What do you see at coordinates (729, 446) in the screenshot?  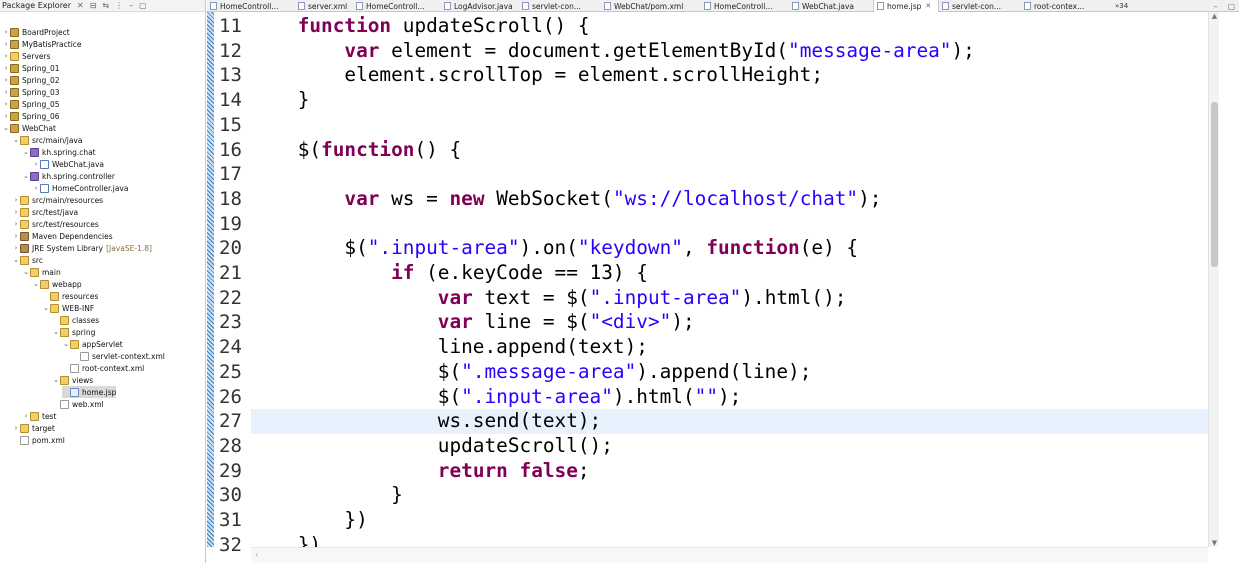 I see `code-line: updateScroll();` at bounding box center [729, 446].